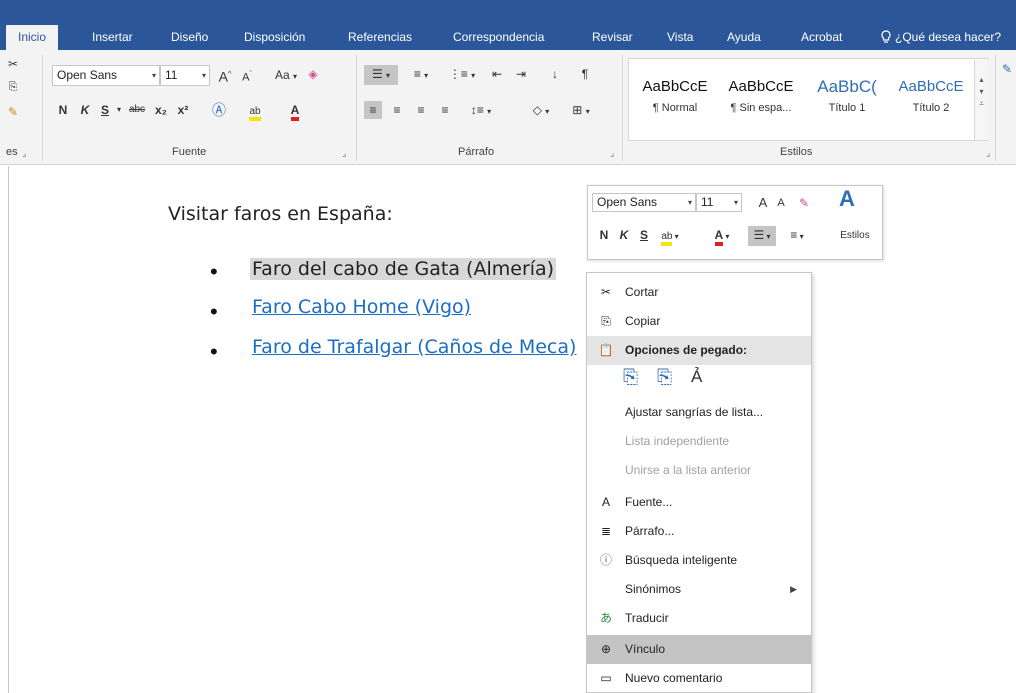 The height and width of the screenshot is (693, 1016). What do you see at coordinates (356, 108) in the screenshot?
I see `group-divider` at bounding box center [356, 108].